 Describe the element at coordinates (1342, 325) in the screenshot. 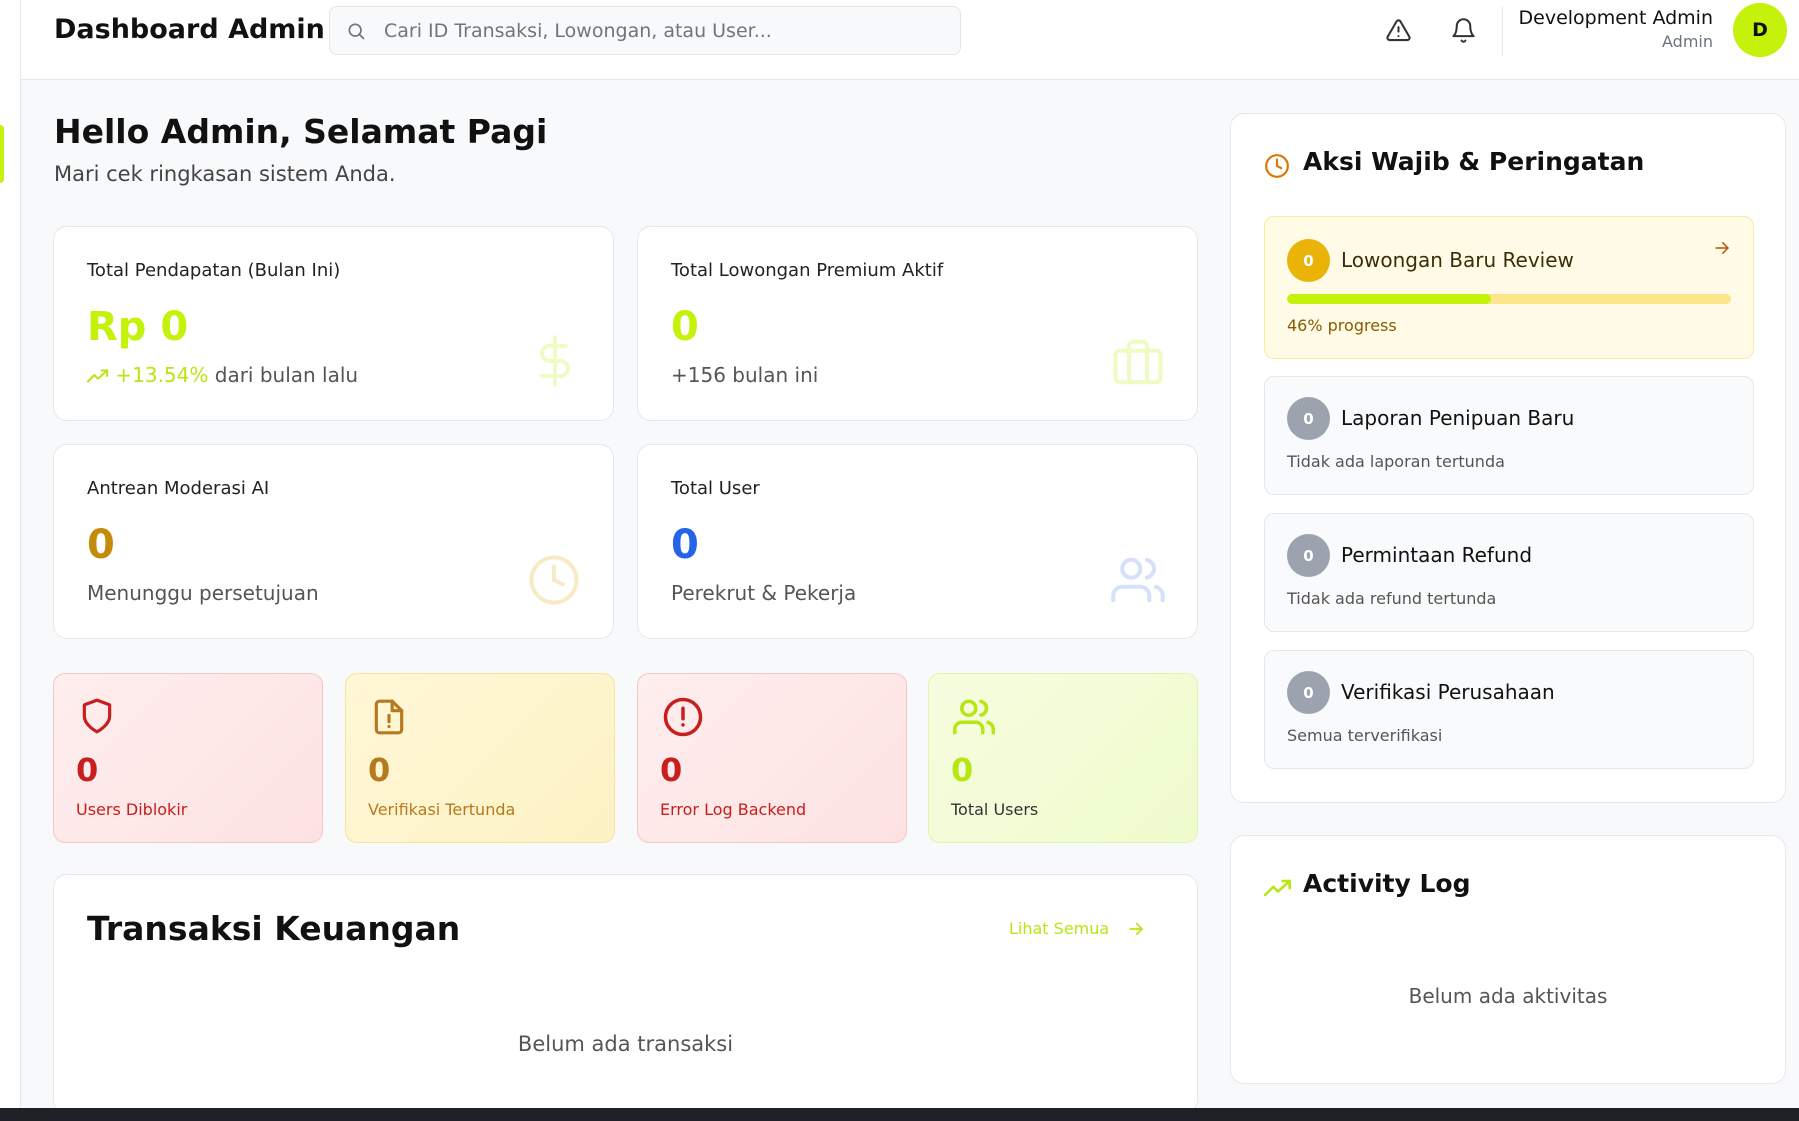

I see `progress-text: 46% progress` at that location.